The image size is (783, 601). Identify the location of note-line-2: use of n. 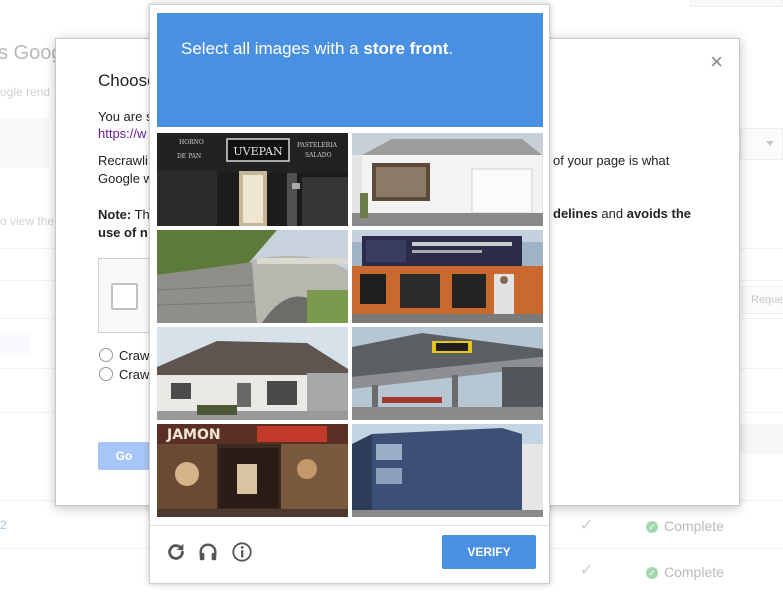
(123, 232).